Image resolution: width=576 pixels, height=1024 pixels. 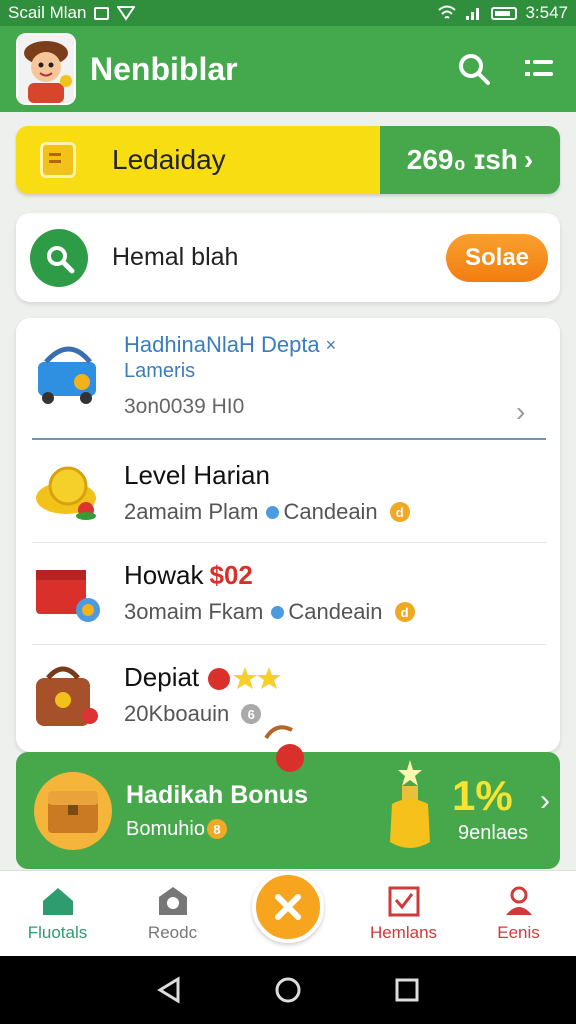 What do you see at coordinates (288, 13) in the screenshot?
I see `status-bar: Scail Mlan 3:547` at bounding box center [288, 13].